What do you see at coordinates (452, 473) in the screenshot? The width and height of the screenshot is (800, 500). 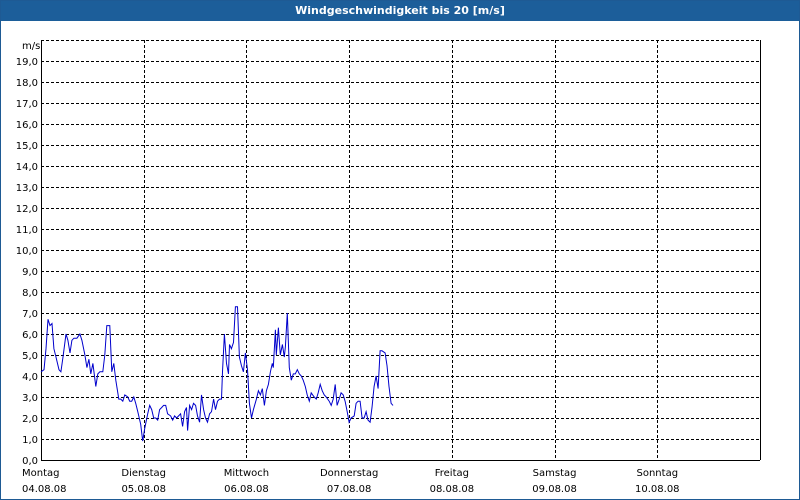 I see `x-tick-day-label: Freitag` at bounding box center [452, 473].